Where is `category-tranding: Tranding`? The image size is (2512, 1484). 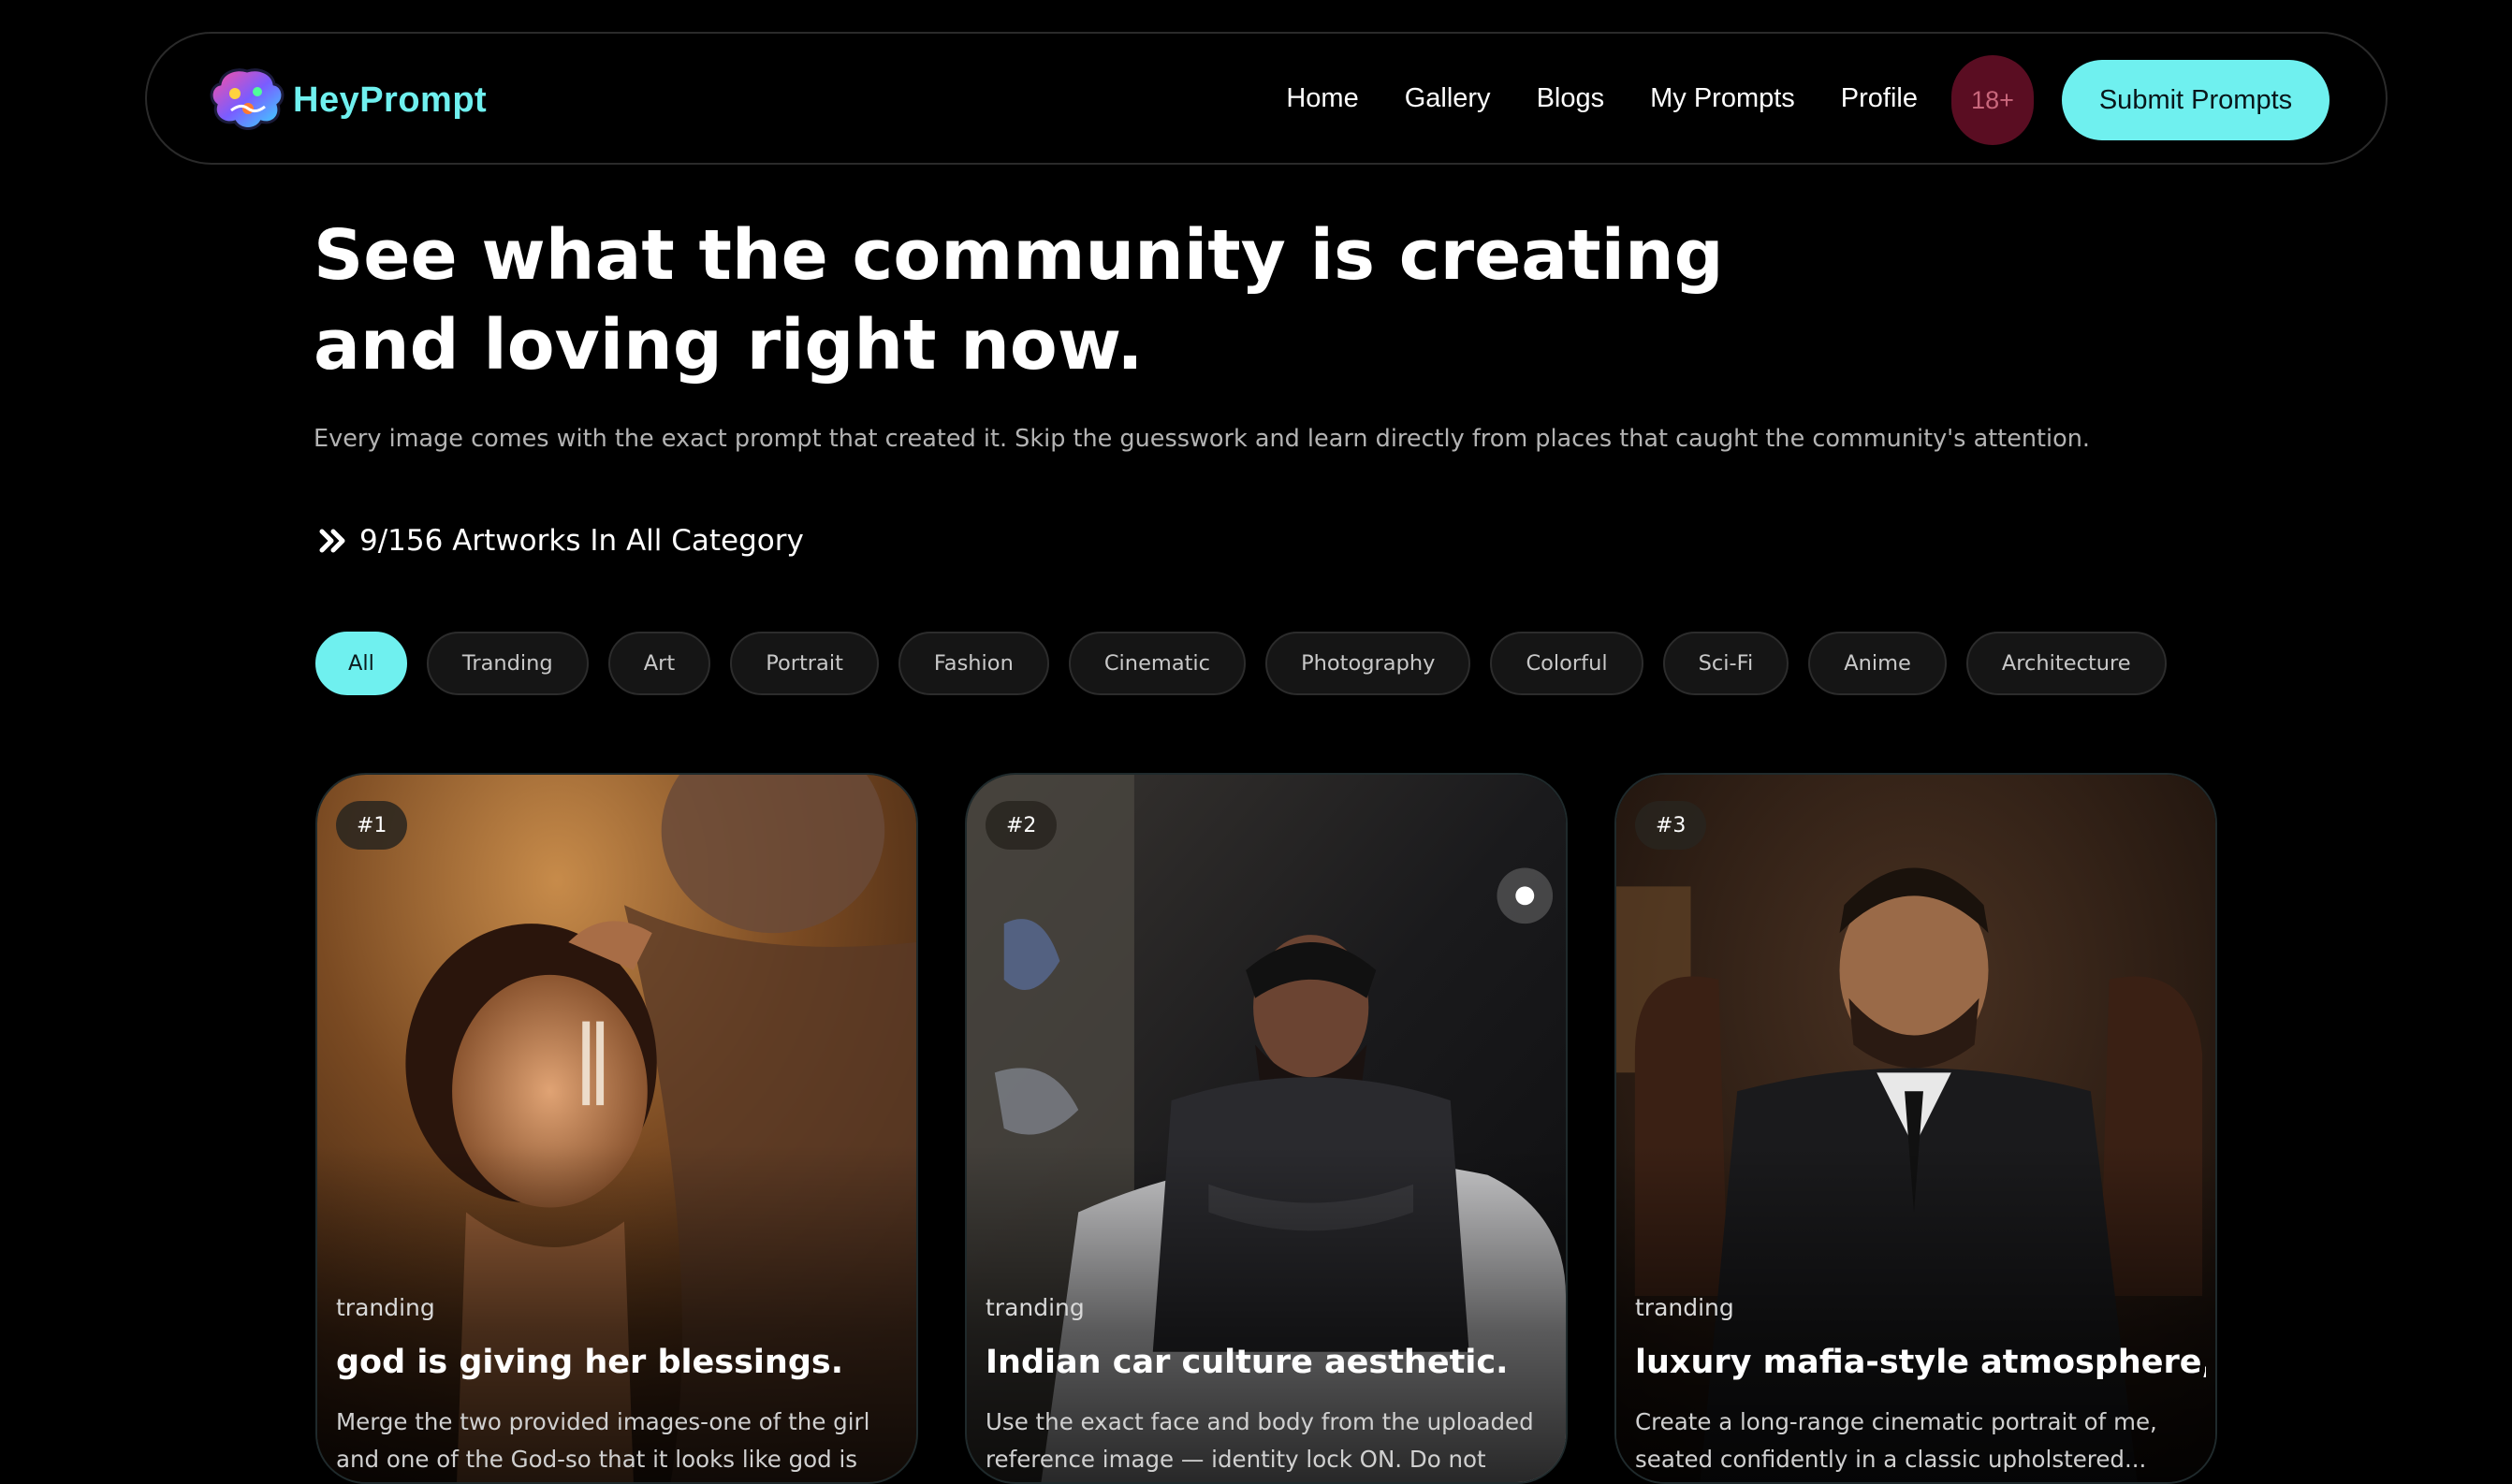 category-tranding: Tranding is located at coordinates (507, 663).